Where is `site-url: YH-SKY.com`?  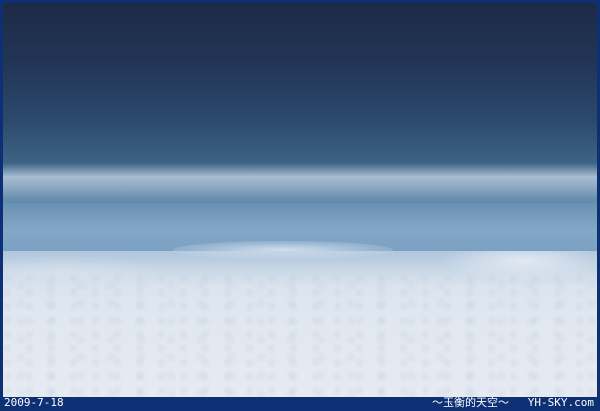 site-url: YH-SKY.com is located at coordinates (560, 402).